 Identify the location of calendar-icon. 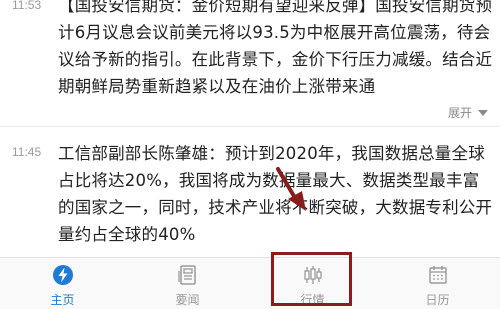
(437, 275).